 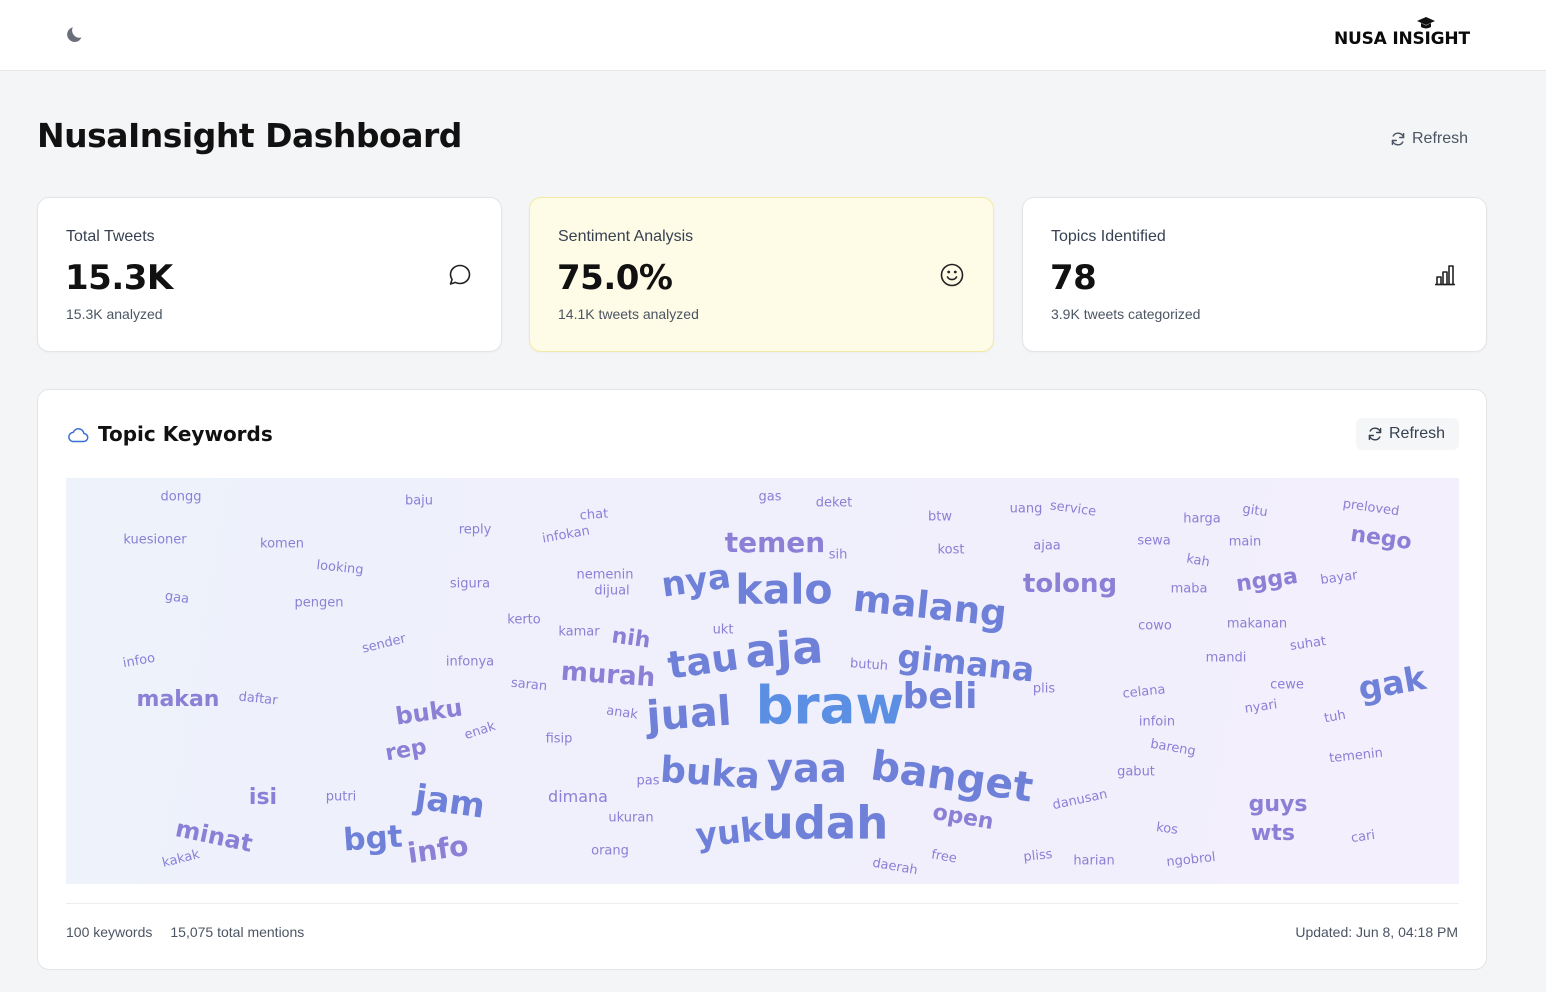 I want to click on keyword-infoo: infoo, so click(x=139, y=661).